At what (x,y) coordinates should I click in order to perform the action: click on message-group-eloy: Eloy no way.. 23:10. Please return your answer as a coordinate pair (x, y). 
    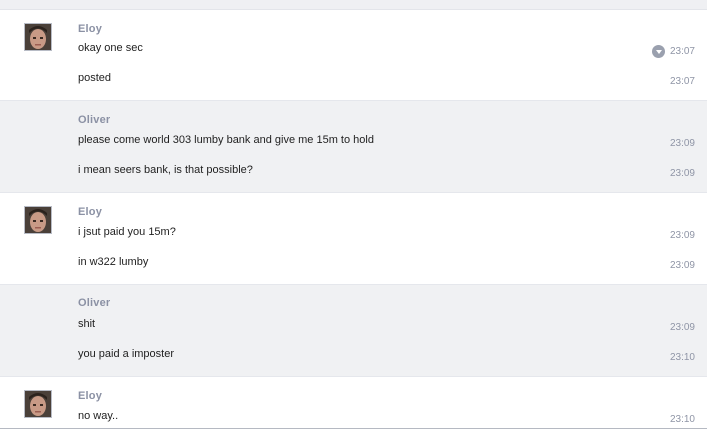
    Looking at the image, I should click on (353, 402).